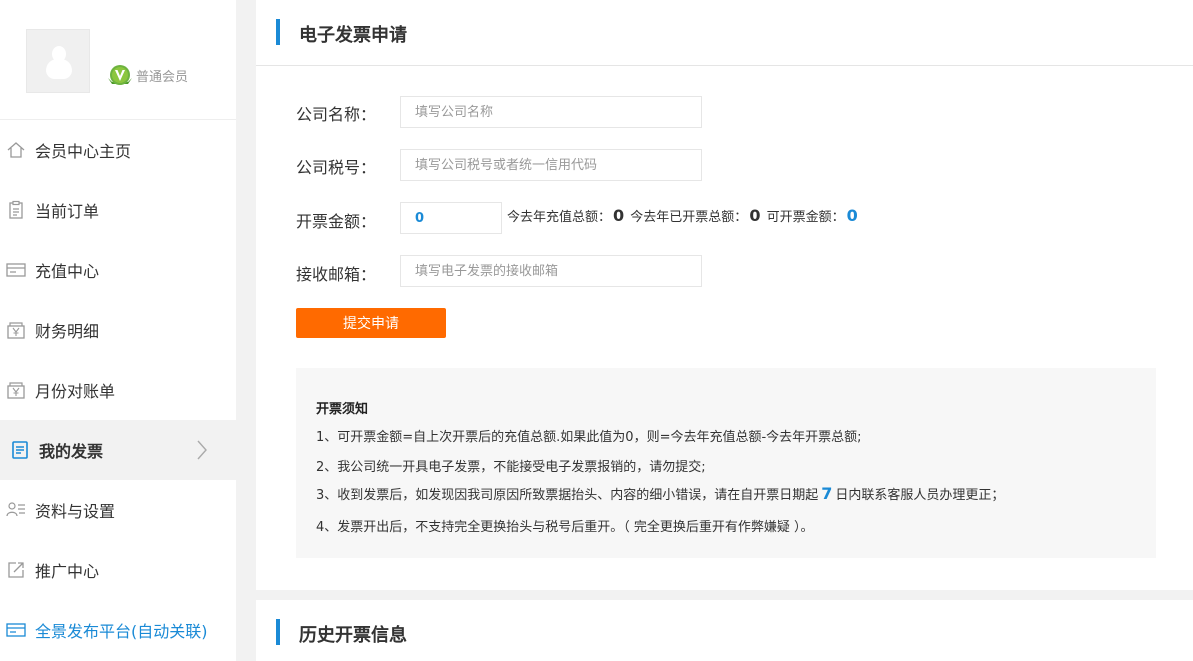 Image resolution: width=1193 pixels, height=661 pixels. I want to click on sidebar-item-recharge: 充值中心, so click(118, 270).